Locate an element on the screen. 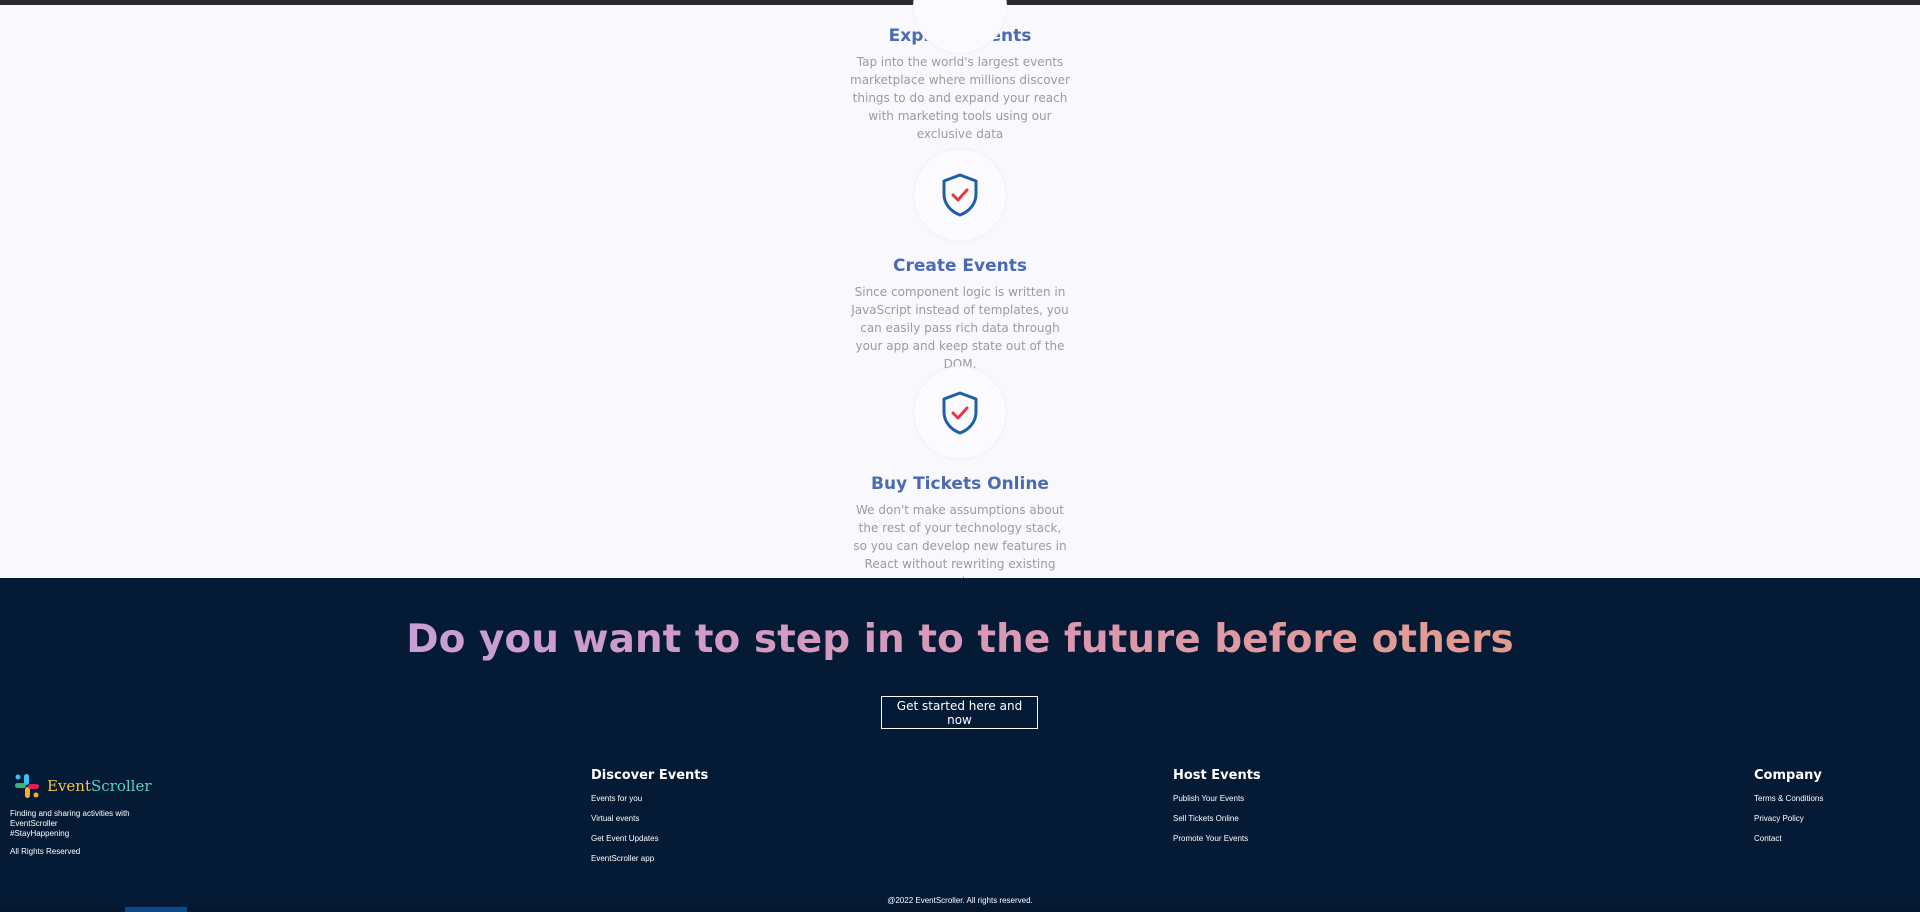 Image resolution: width=1920 pixels, height=912 pixels. footer-link-get-event-updates: Get Event Updates is located at coordinates (649, 839).